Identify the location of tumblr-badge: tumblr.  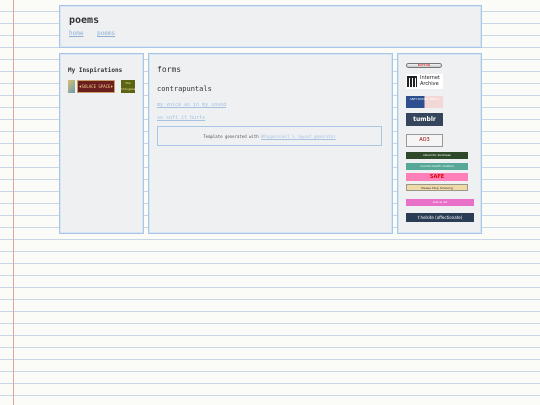
(424, 119).